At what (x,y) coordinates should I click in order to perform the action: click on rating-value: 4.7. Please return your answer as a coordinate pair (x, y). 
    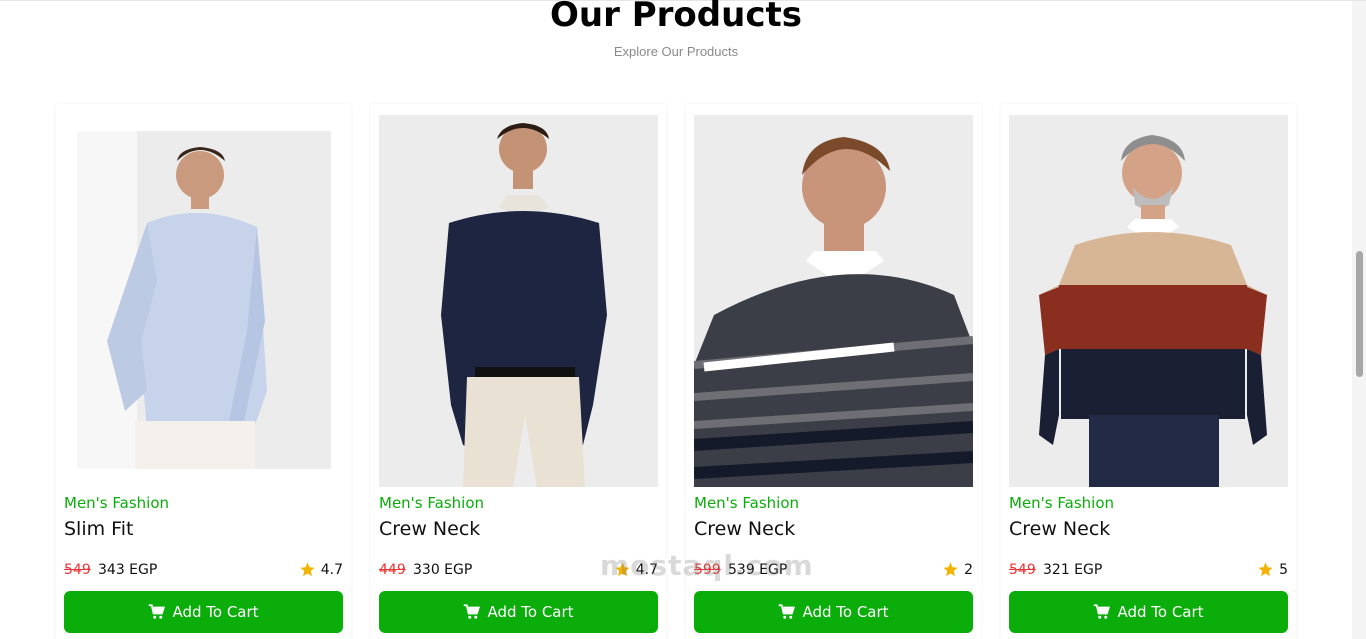
    Looking at the image, I should click on (331, 569).